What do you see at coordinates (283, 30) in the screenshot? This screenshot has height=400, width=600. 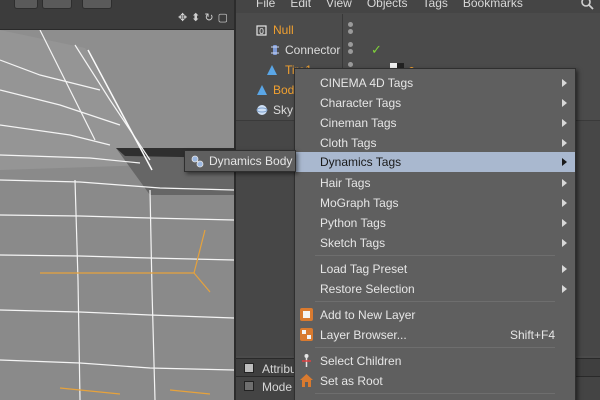 I see `object-name: Null` at bounding box center [283, 30].